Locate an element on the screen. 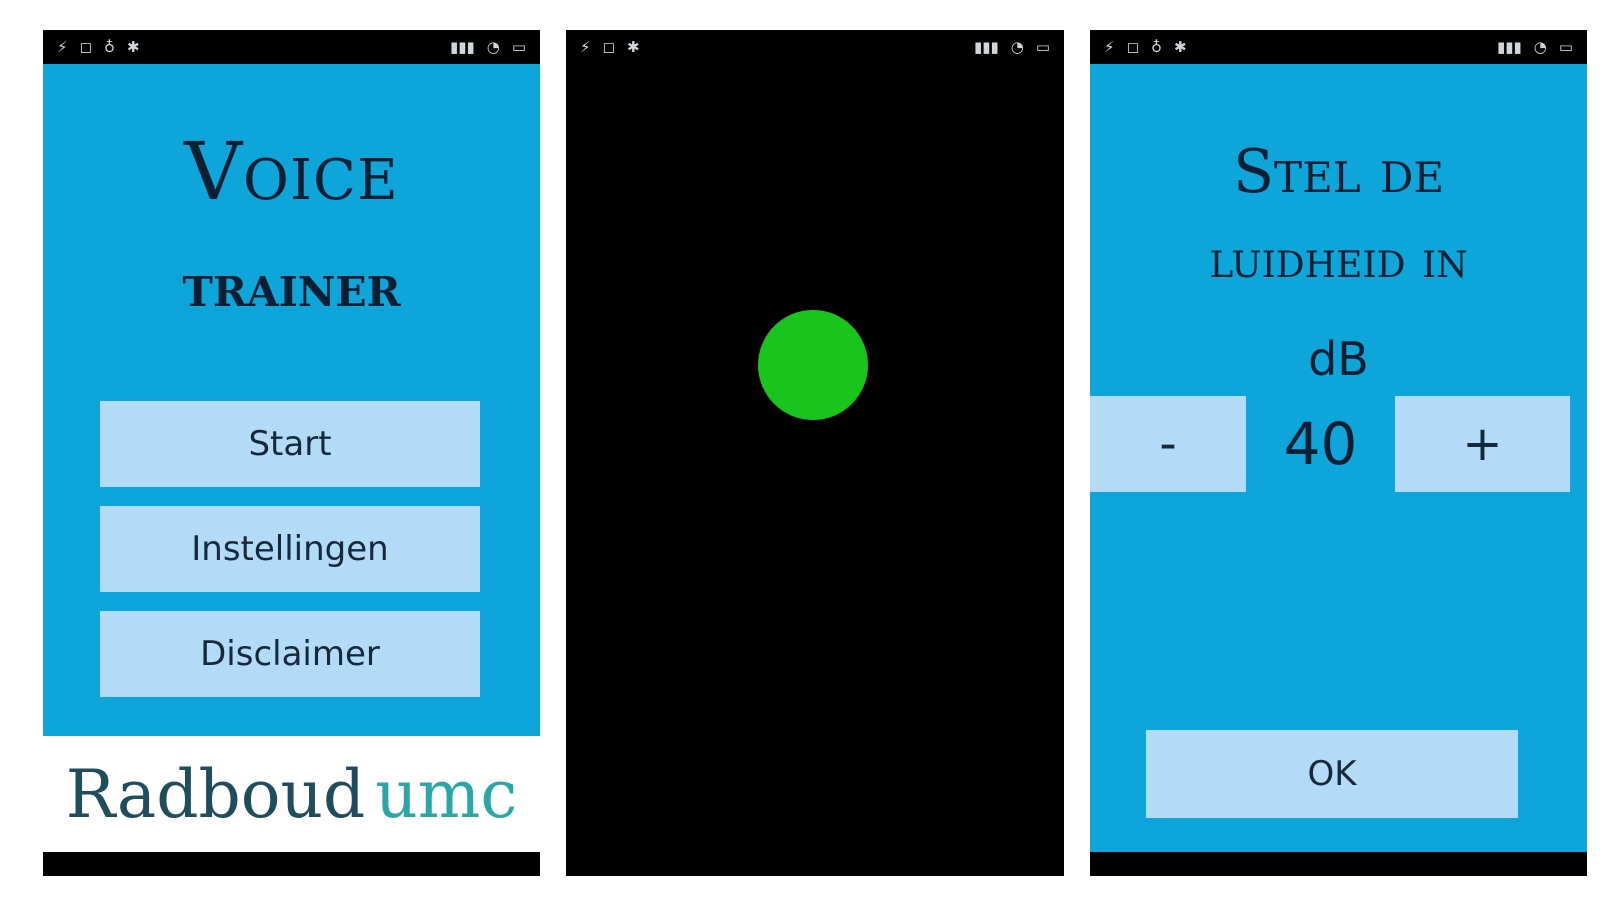 This screenshot has width=1606, height=907. loudness-value: 40 is located at coordinates (1320, 444).